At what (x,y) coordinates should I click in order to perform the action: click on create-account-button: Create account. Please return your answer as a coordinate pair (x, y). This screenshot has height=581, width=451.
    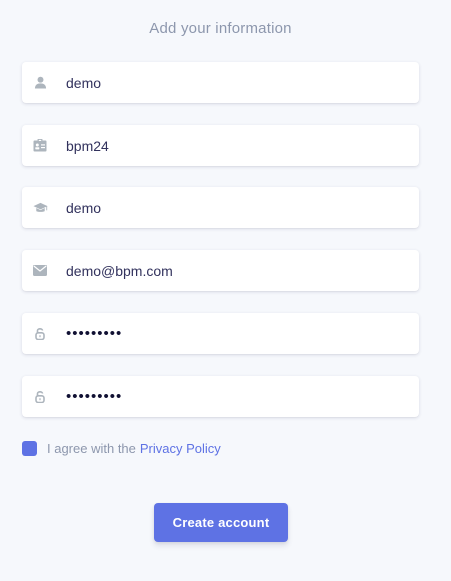
    Looking at the image, I should click on (221, 522).